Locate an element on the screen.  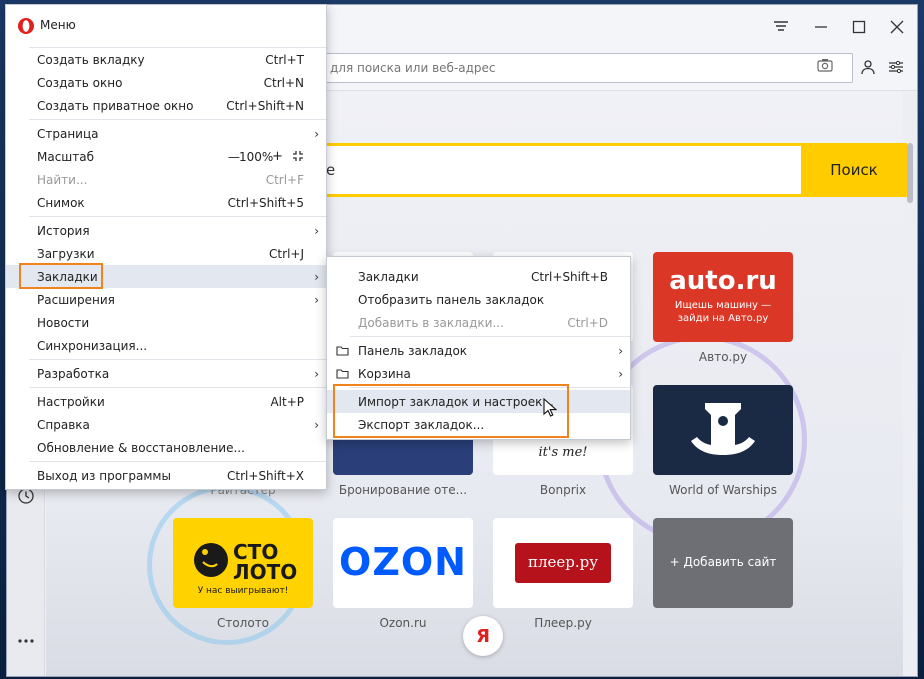
scrollbar-thumb is located at coordinates (910, 173).